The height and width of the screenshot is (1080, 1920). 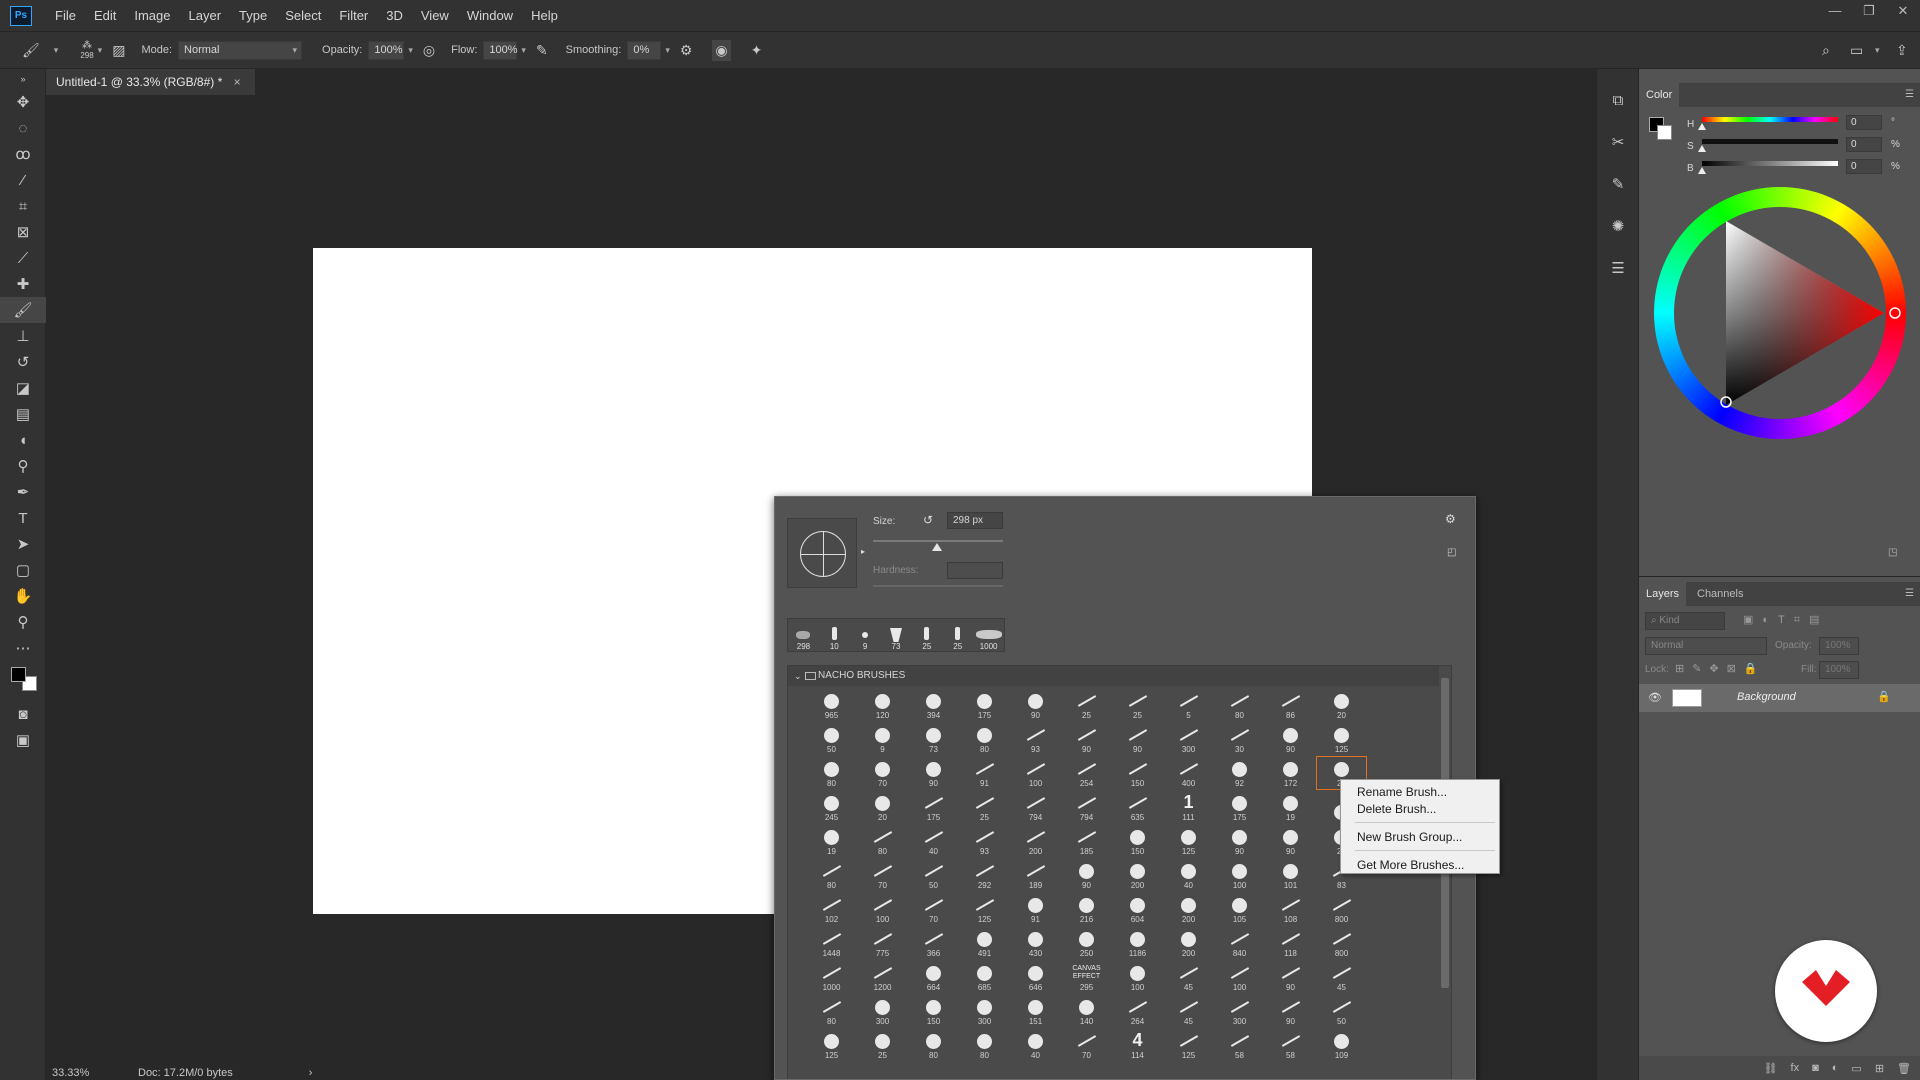 I want to click on brush-preset: 30, so click(x=1239, y=739).